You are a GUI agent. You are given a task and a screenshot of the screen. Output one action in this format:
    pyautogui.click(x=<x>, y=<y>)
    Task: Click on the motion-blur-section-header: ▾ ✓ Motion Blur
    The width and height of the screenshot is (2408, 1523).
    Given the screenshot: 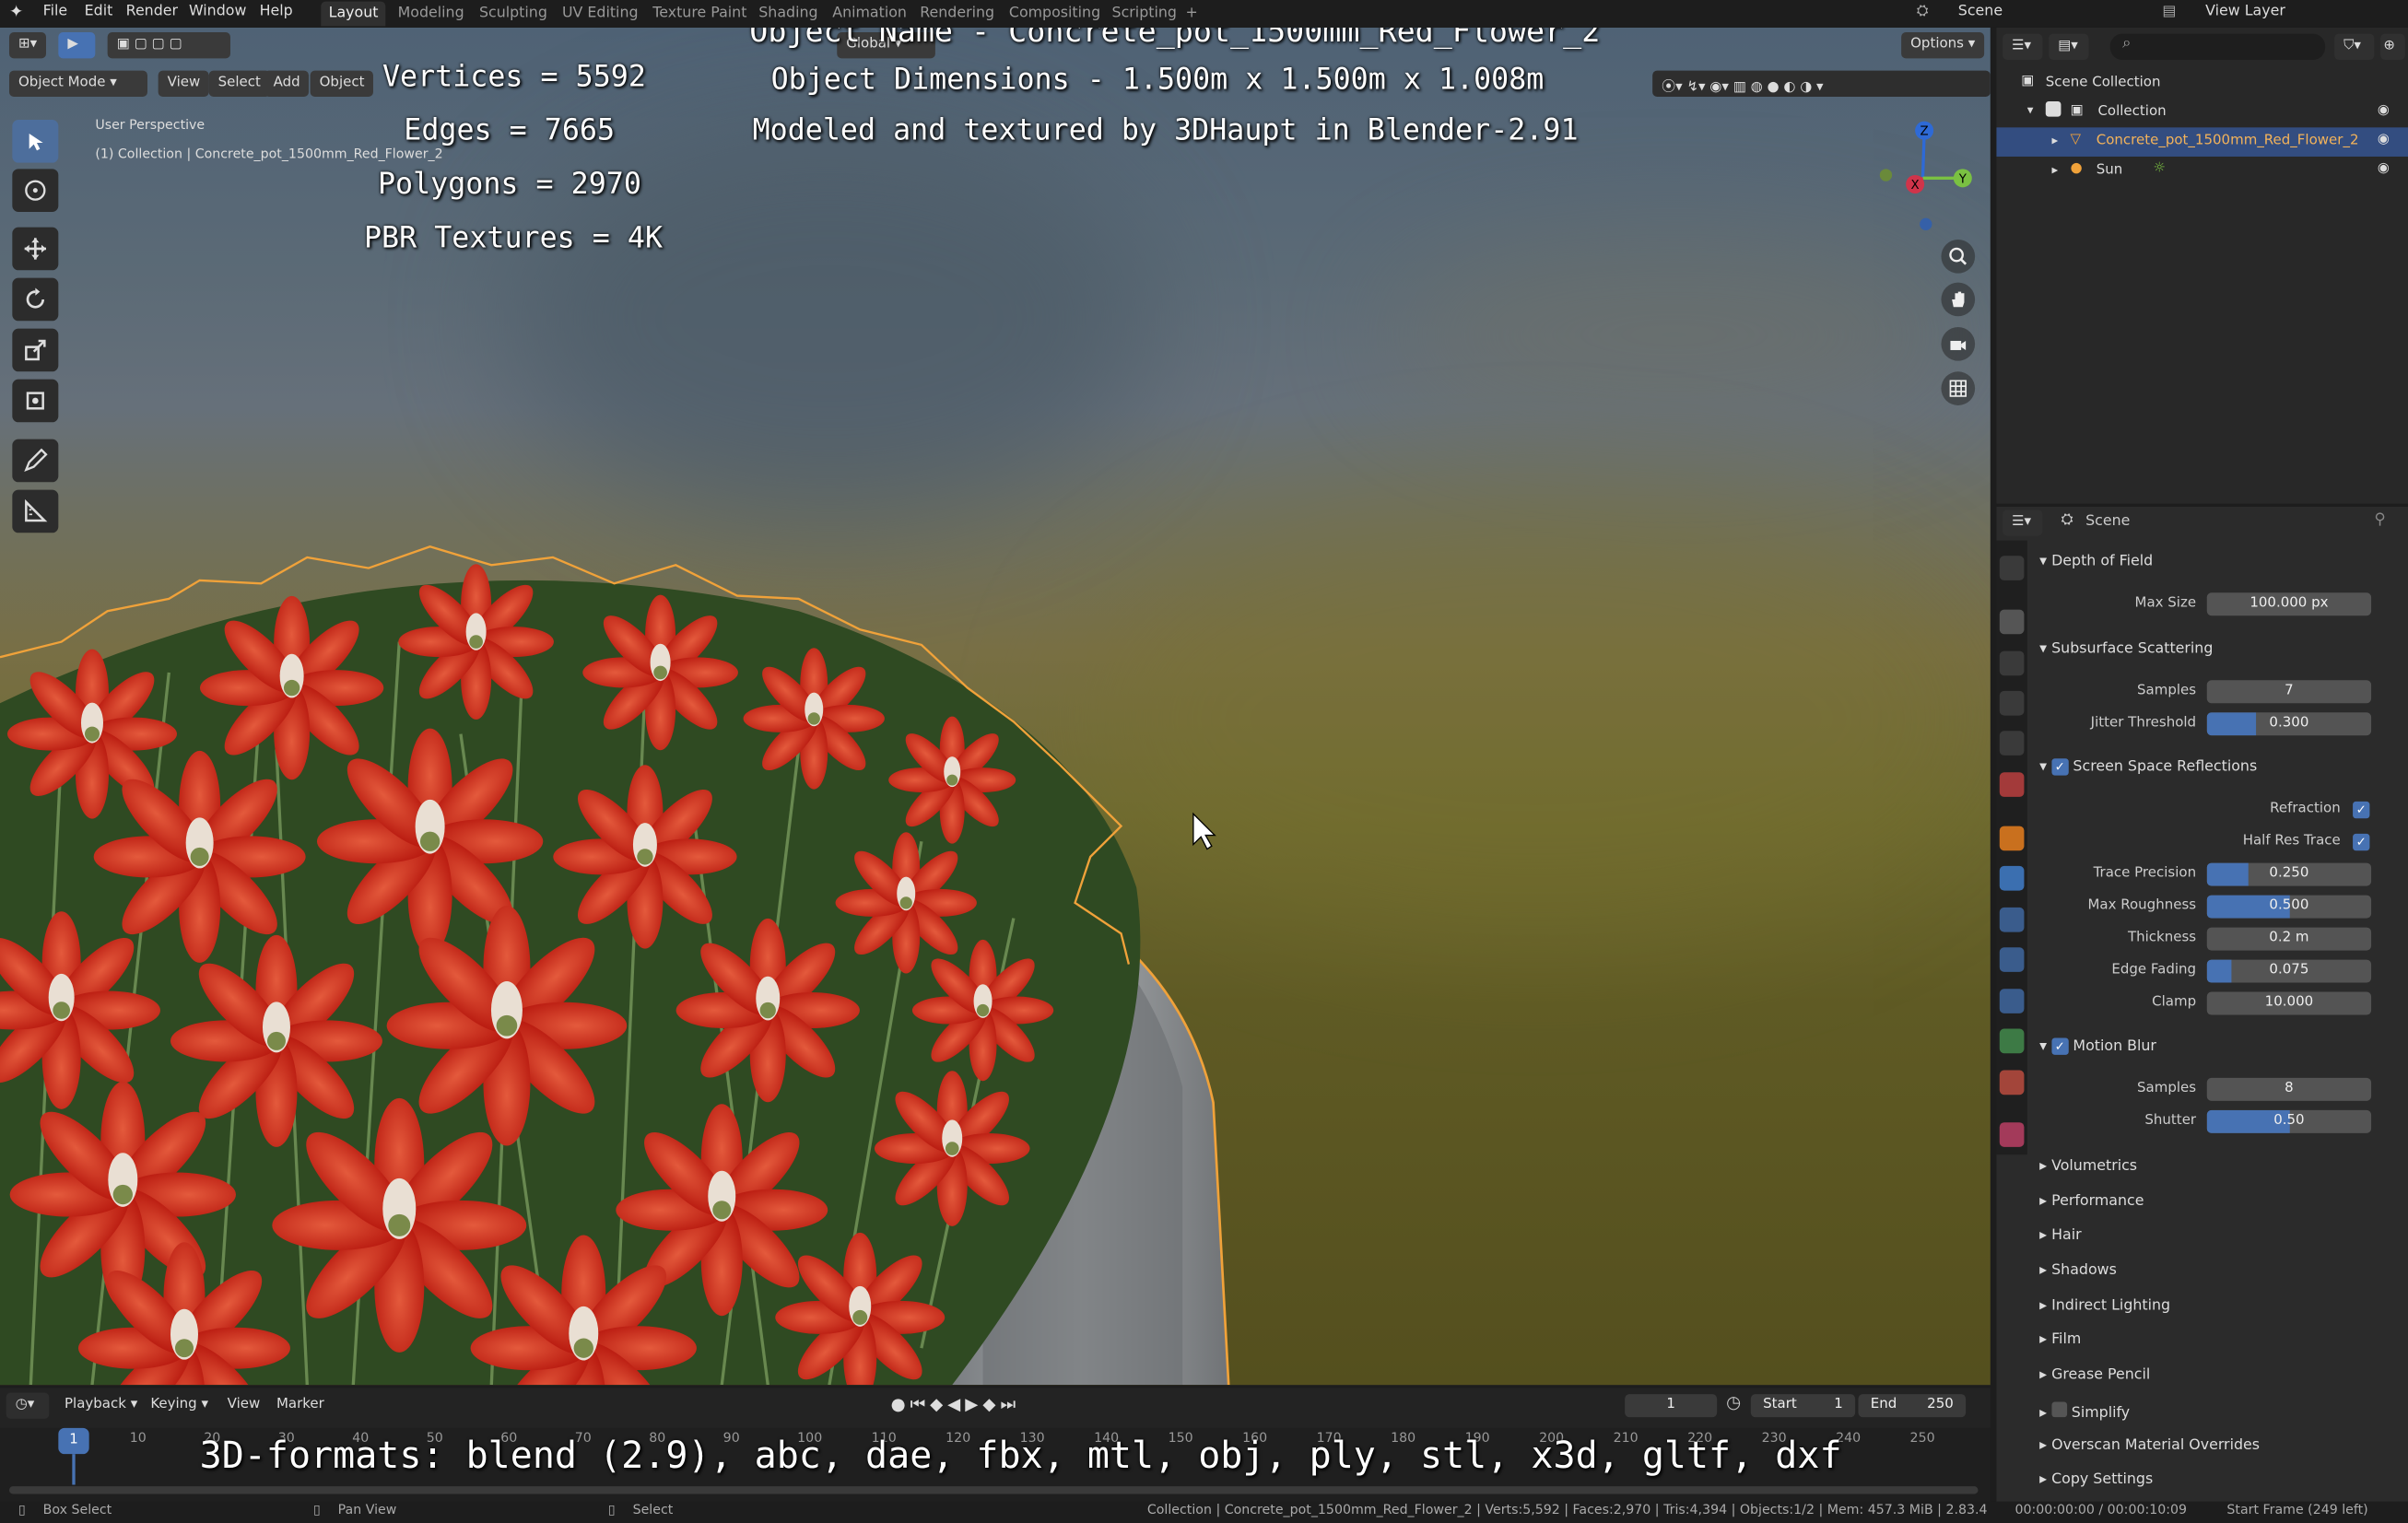 What is the action you would take?
    pyautogui.click(x=2097, y=1046)
    